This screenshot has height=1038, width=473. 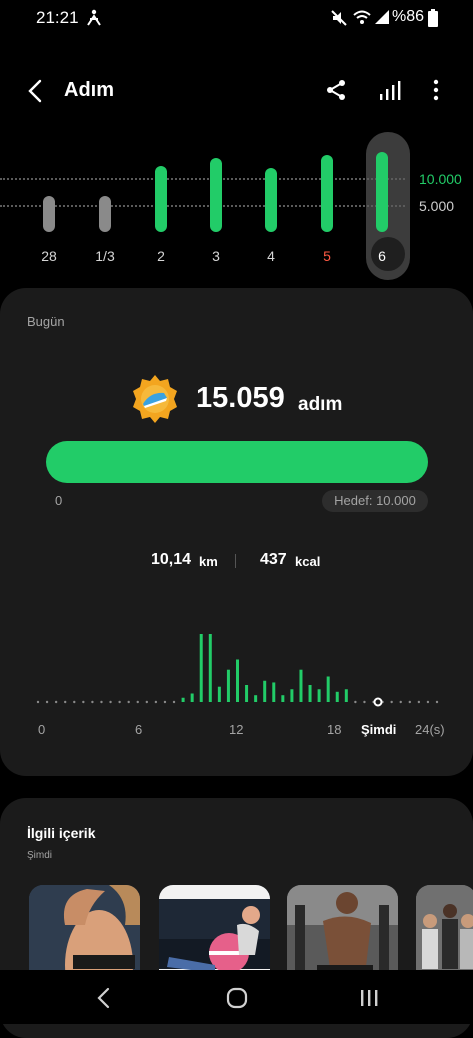 What do you see at coordinates (408, 16) in the screenshot?
I see `battery-percent: %86` at bounding box center [408, 16].